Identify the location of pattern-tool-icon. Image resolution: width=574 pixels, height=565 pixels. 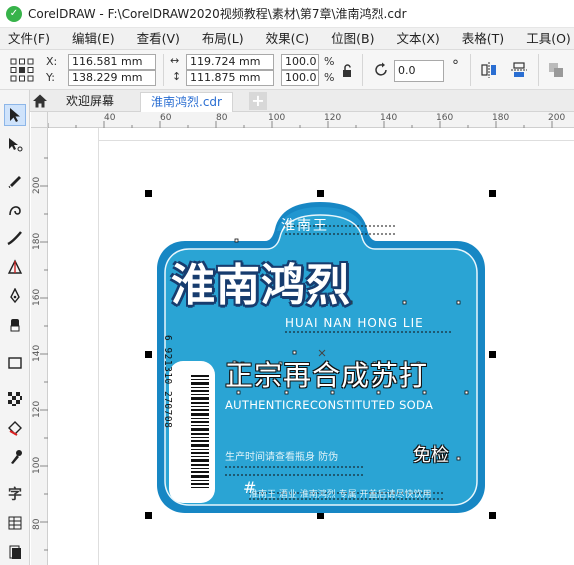
(15, 399).